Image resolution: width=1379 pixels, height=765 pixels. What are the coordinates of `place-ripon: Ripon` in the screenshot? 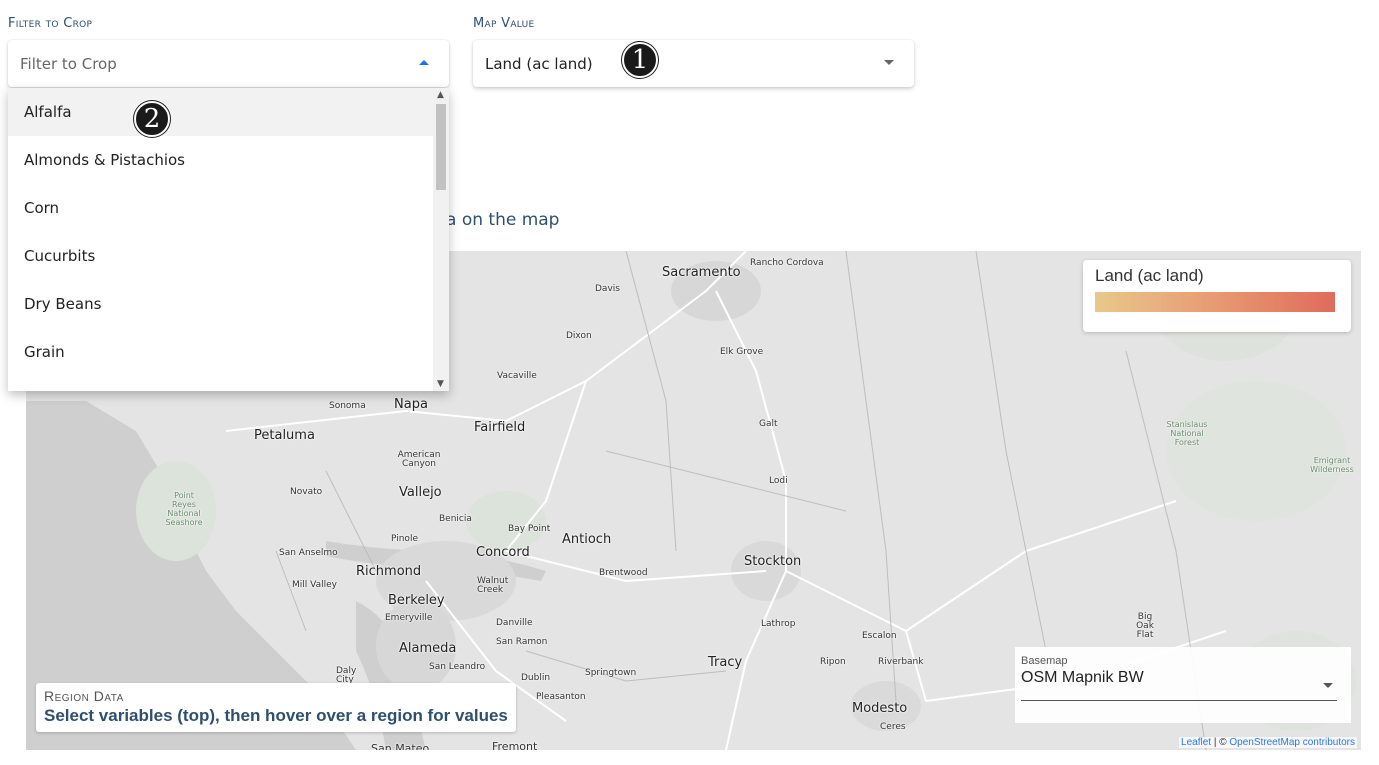 It's located at (833, 662).